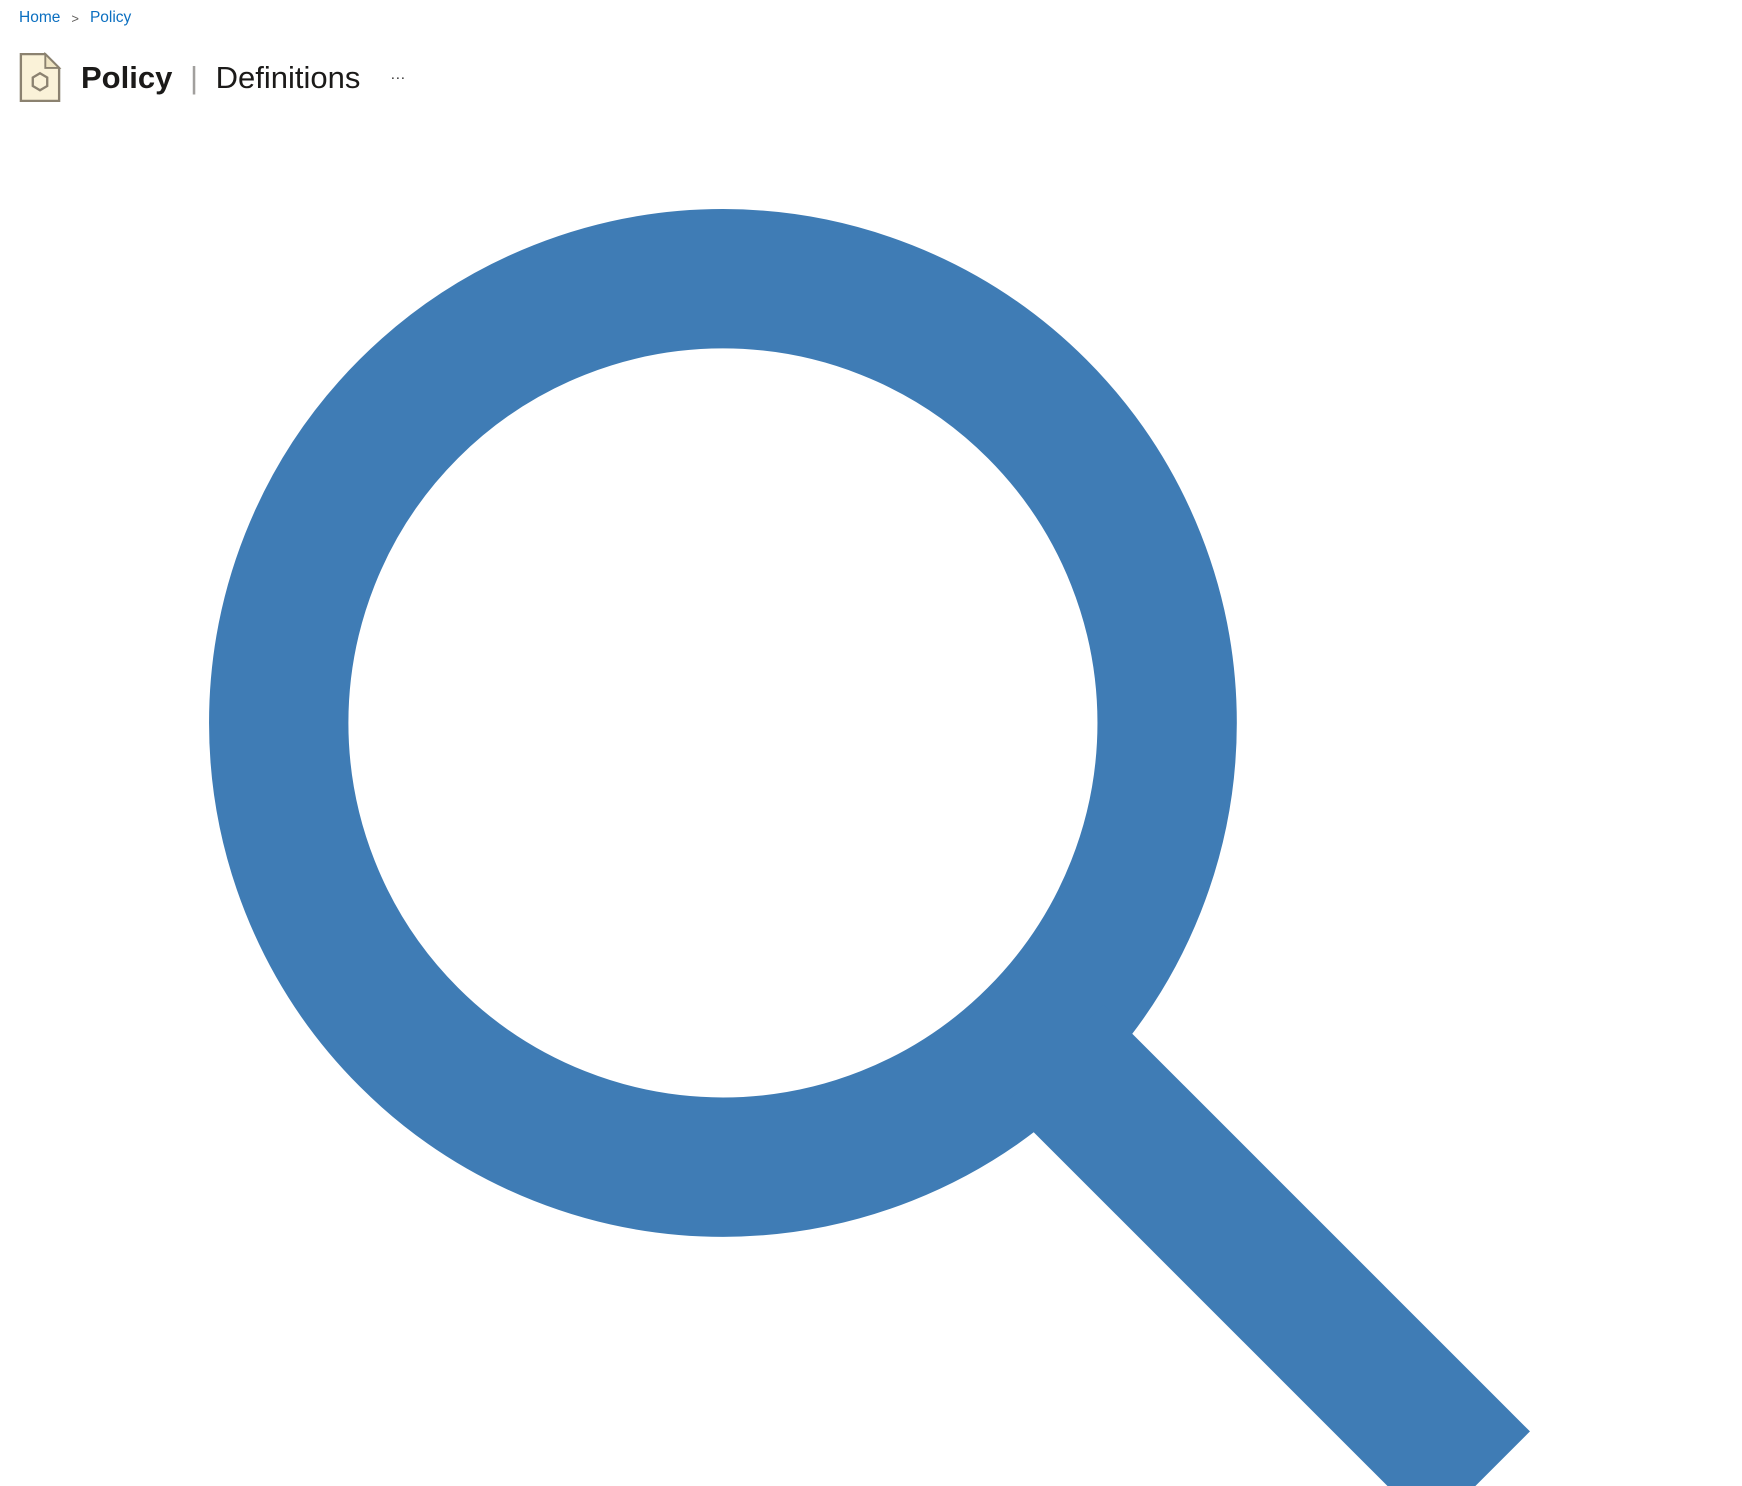 Image resolution: width=1742 pixels, height=1486 pixels. What do you see at coordinates (40, 77) in the screenshot?
I see `policy-document-icon` at bounding box center [40, 77].